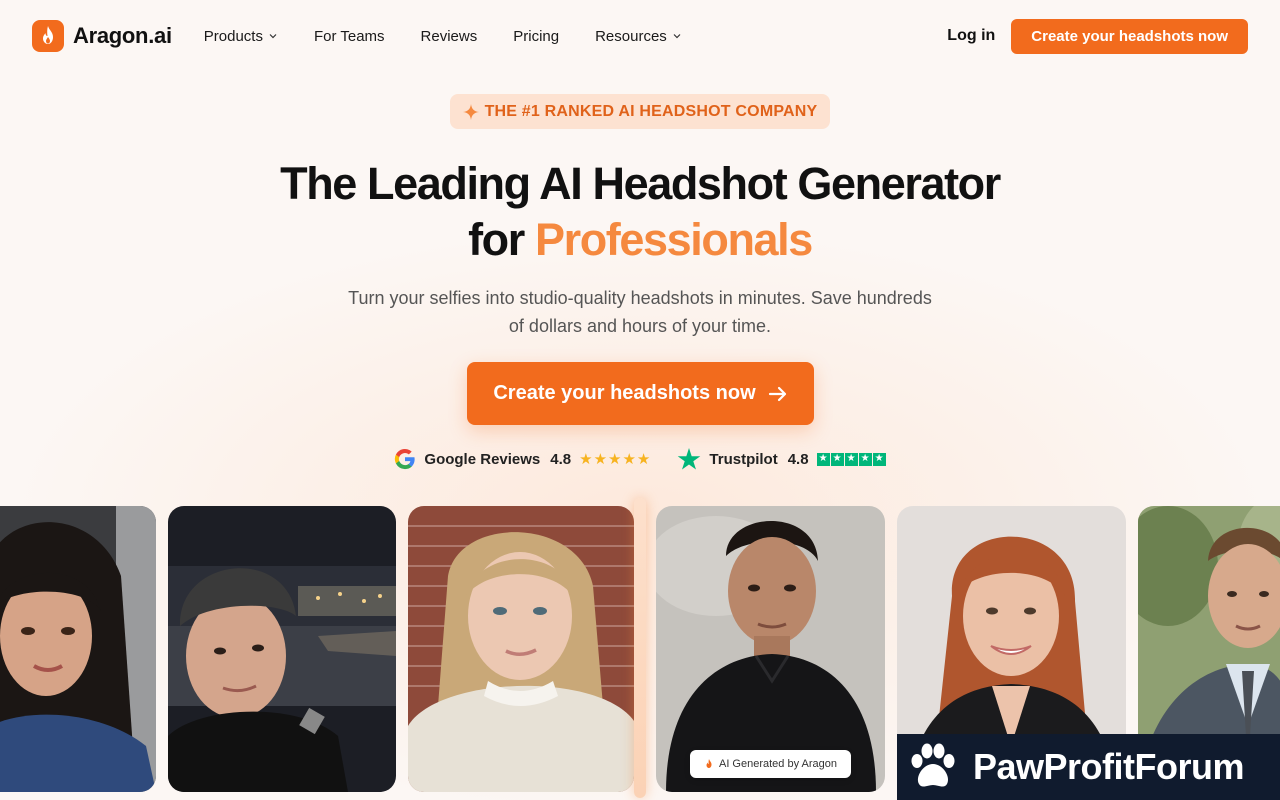  What do you see at coordinates (1129, 36) in the screenshot?
I see `nav-create-headshots-button: Create your headshots now` at bounding box center [1129, 36].